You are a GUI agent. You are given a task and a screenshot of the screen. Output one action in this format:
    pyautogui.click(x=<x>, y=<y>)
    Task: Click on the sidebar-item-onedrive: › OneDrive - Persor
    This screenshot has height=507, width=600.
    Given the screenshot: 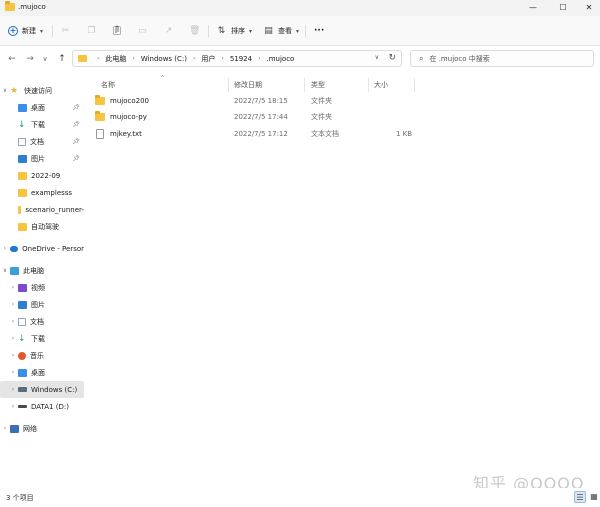 What is the action you would take?
    pyautogui.click(x=42, y=248)
    